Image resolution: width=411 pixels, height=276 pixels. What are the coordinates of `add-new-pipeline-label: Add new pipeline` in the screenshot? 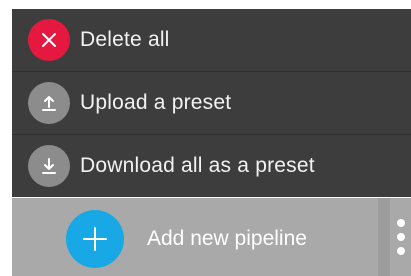 It's located at (227, 238).